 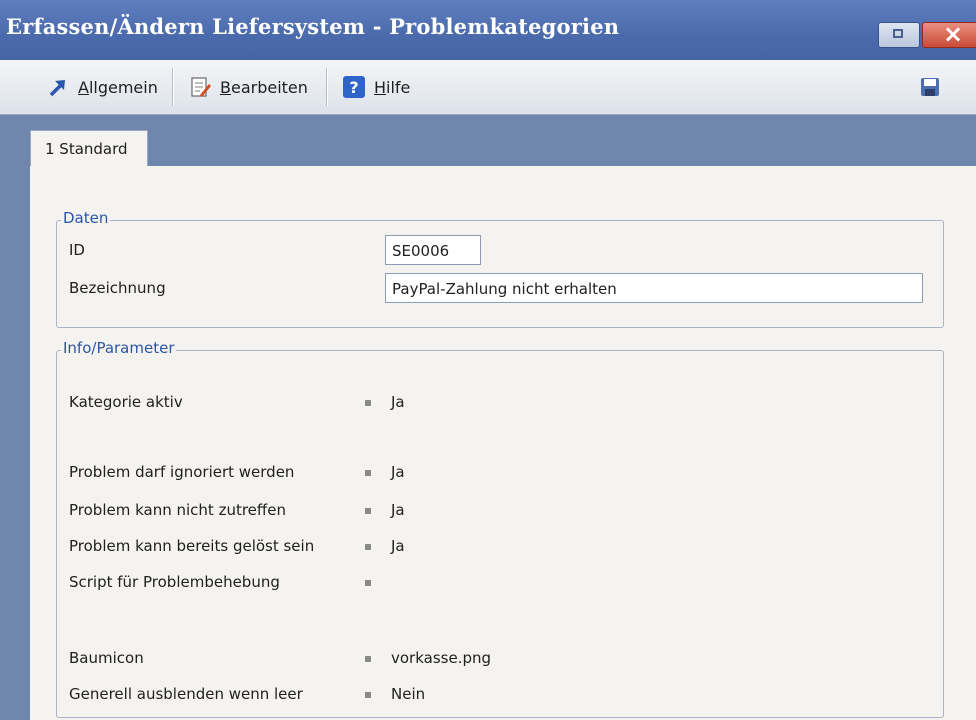 I want to click on id-field: SE0006, so click(x=433, y=250).